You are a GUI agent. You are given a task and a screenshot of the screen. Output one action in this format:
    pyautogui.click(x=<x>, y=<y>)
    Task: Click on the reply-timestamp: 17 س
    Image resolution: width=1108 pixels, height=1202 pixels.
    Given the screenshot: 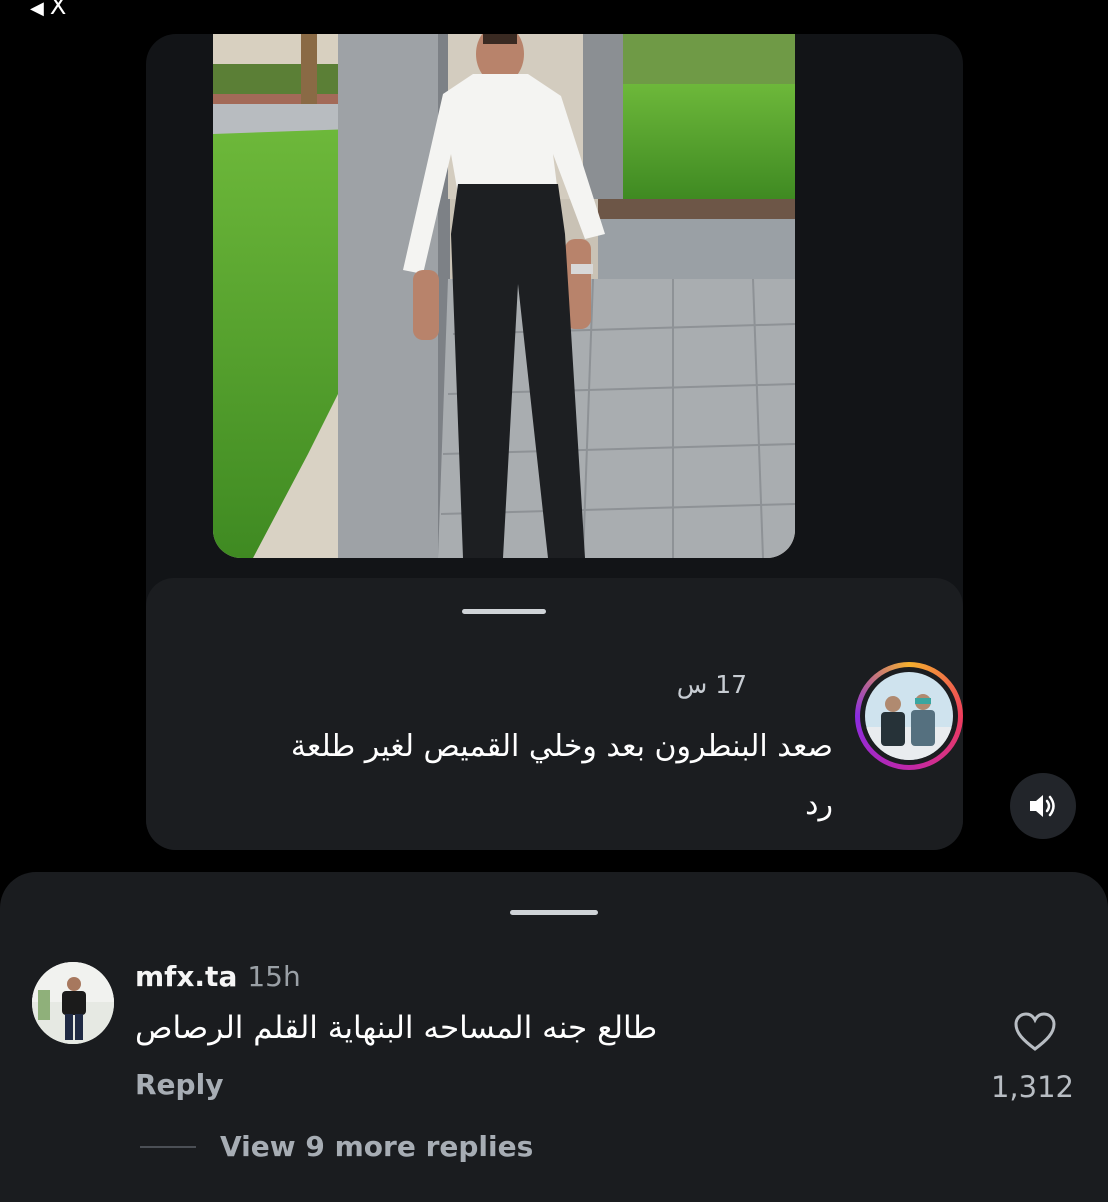 What is the action you would take?
    pyautogui.click(x=711, y=684)
    